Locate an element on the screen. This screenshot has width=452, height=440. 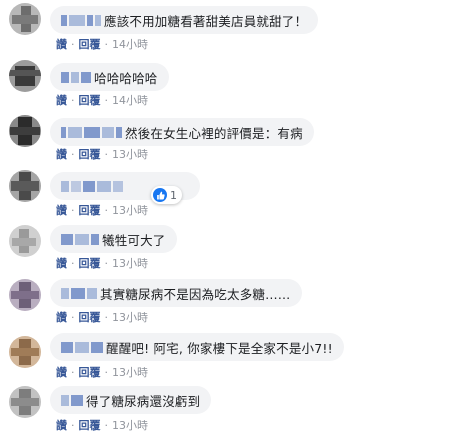
comment-item: 應該不用加糖看著甜美店員就甜了！ 讚 · 回覆 · 14小時 is located at coordinates (226, 27).